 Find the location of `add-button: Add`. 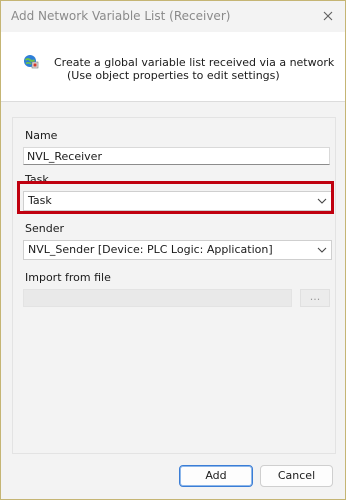

add-button: Add is located at coordinates (216, 476).